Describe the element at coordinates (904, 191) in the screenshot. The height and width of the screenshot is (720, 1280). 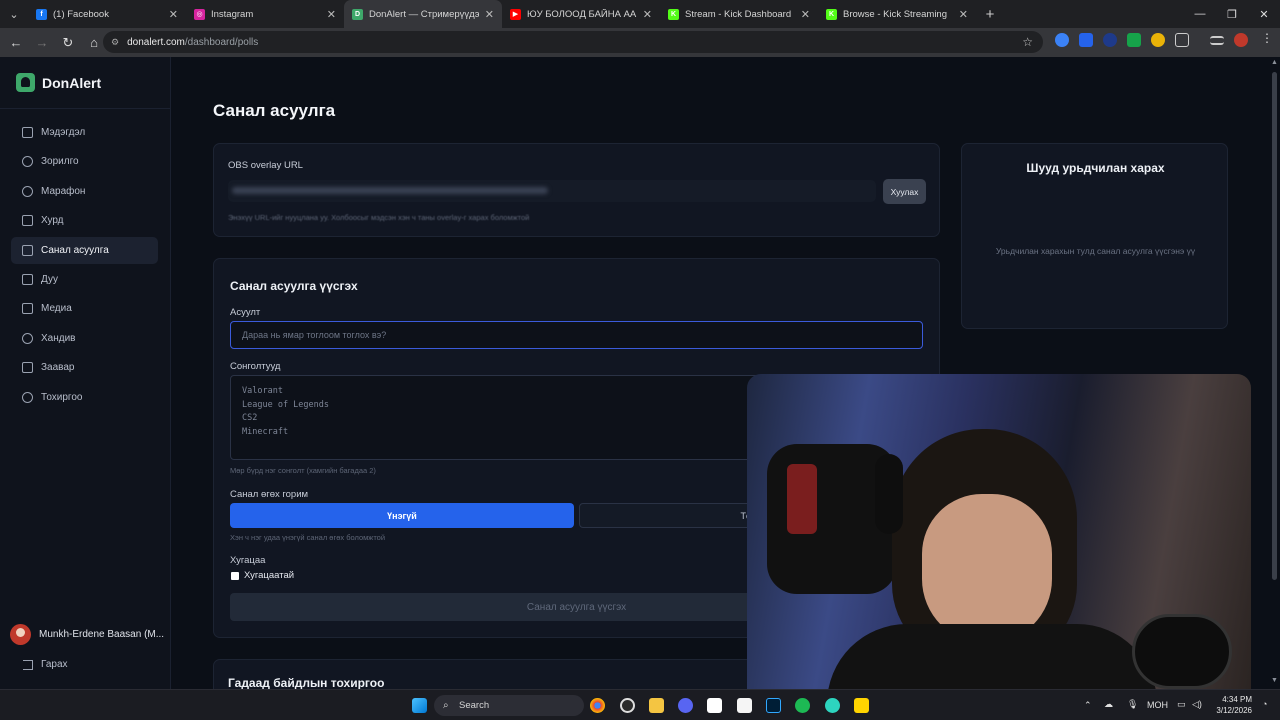
I see `copy-button: Хуулах` at that location.